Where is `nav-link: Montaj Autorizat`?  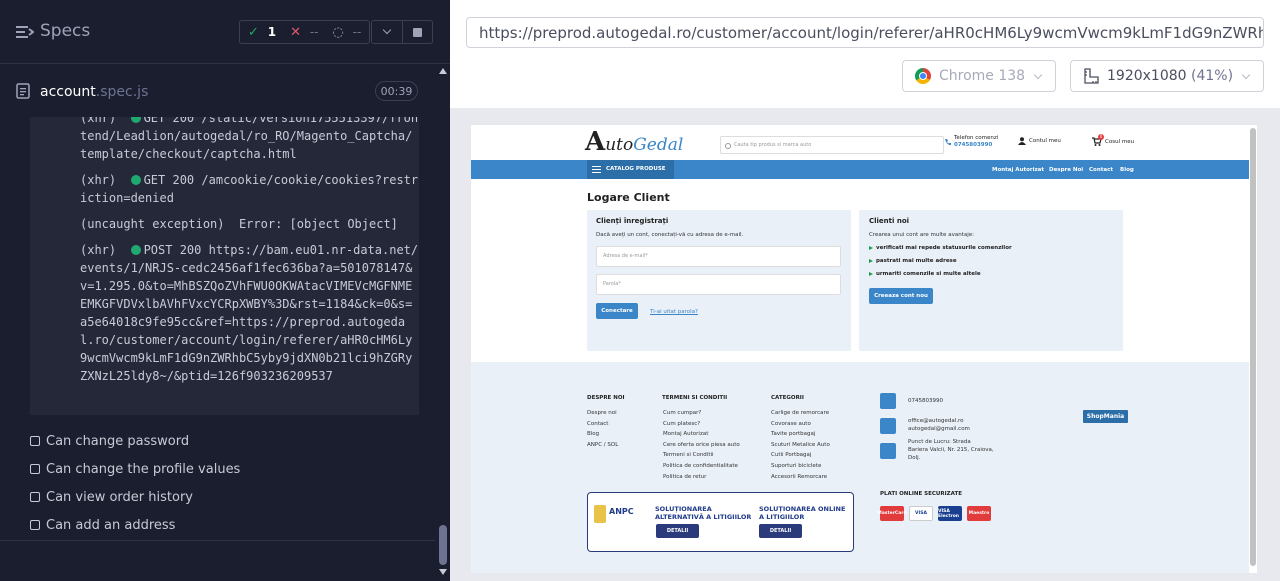 nav-link: Montaj Autorizat is located at coordinates (1018, 170).